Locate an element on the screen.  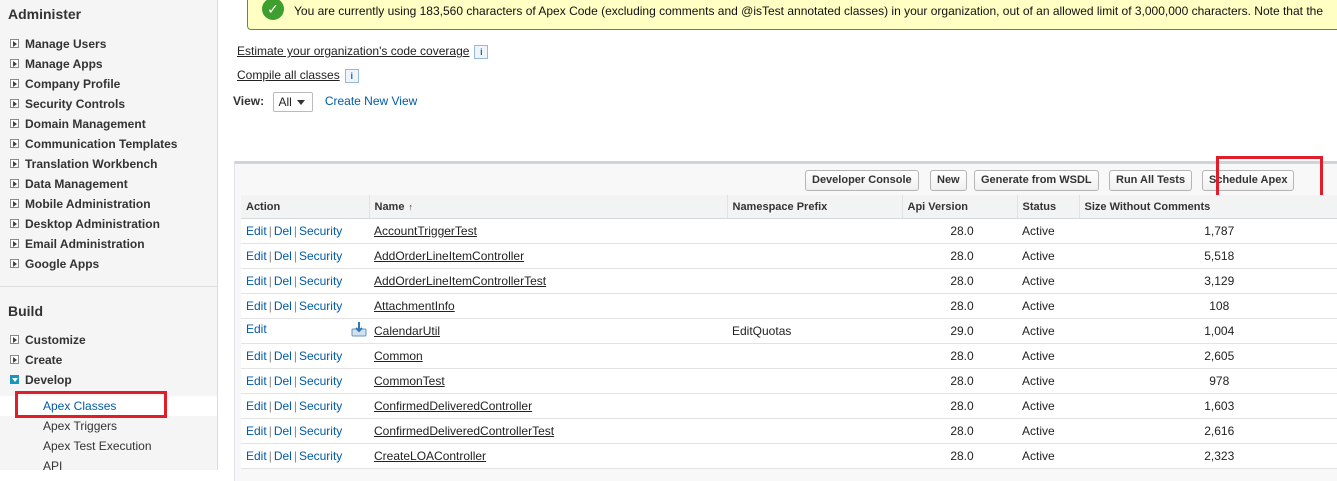
sidebar-item-customize: Customize is located at coordinates (43, 340).